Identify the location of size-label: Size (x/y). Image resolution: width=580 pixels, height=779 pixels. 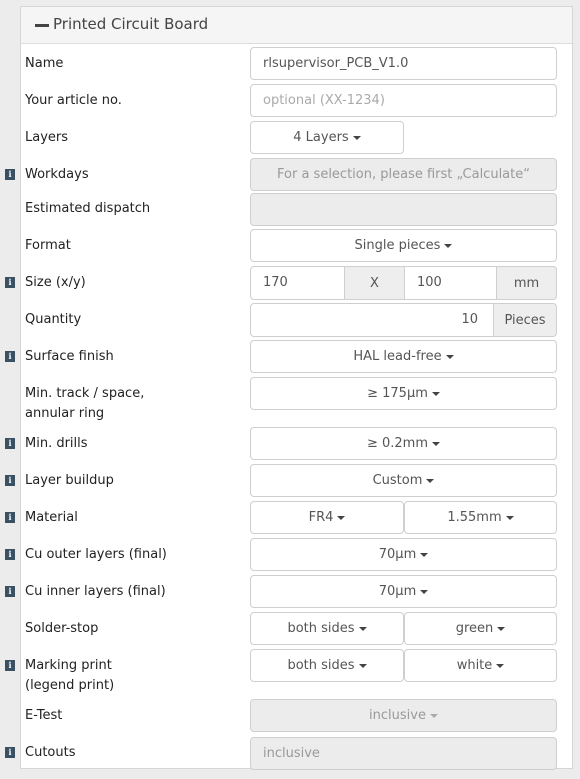
(55, 282).